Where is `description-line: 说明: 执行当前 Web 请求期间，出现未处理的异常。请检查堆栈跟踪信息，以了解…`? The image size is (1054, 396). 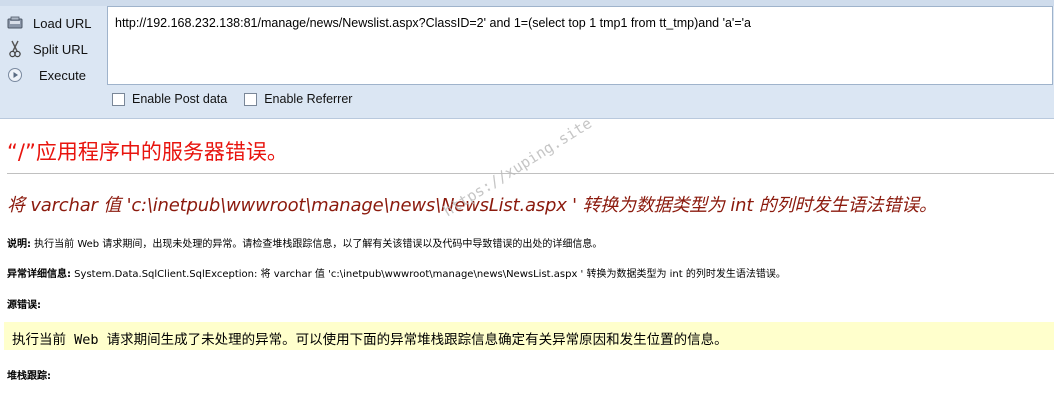
description-line: 说明: 执行当前 Web 请求期间，出现未处理的异常。请检查堆栈跟踪信息，以了解… is located at coordinates (304, 242).